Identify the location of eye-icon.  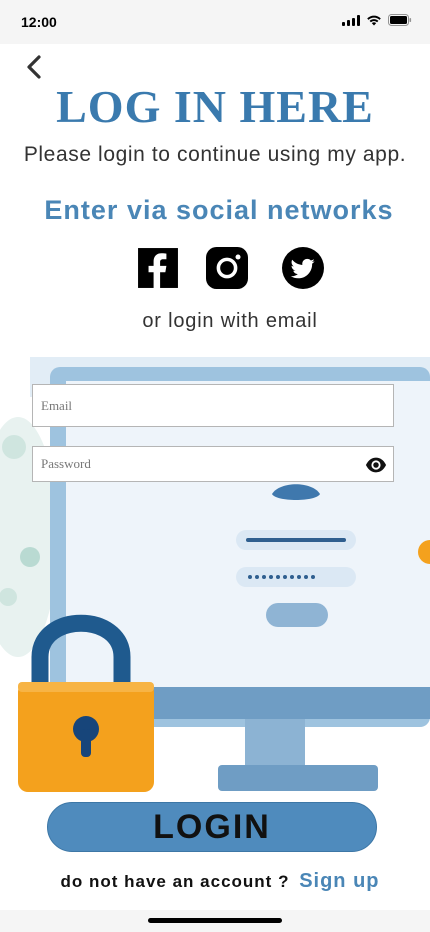
(376, 465).